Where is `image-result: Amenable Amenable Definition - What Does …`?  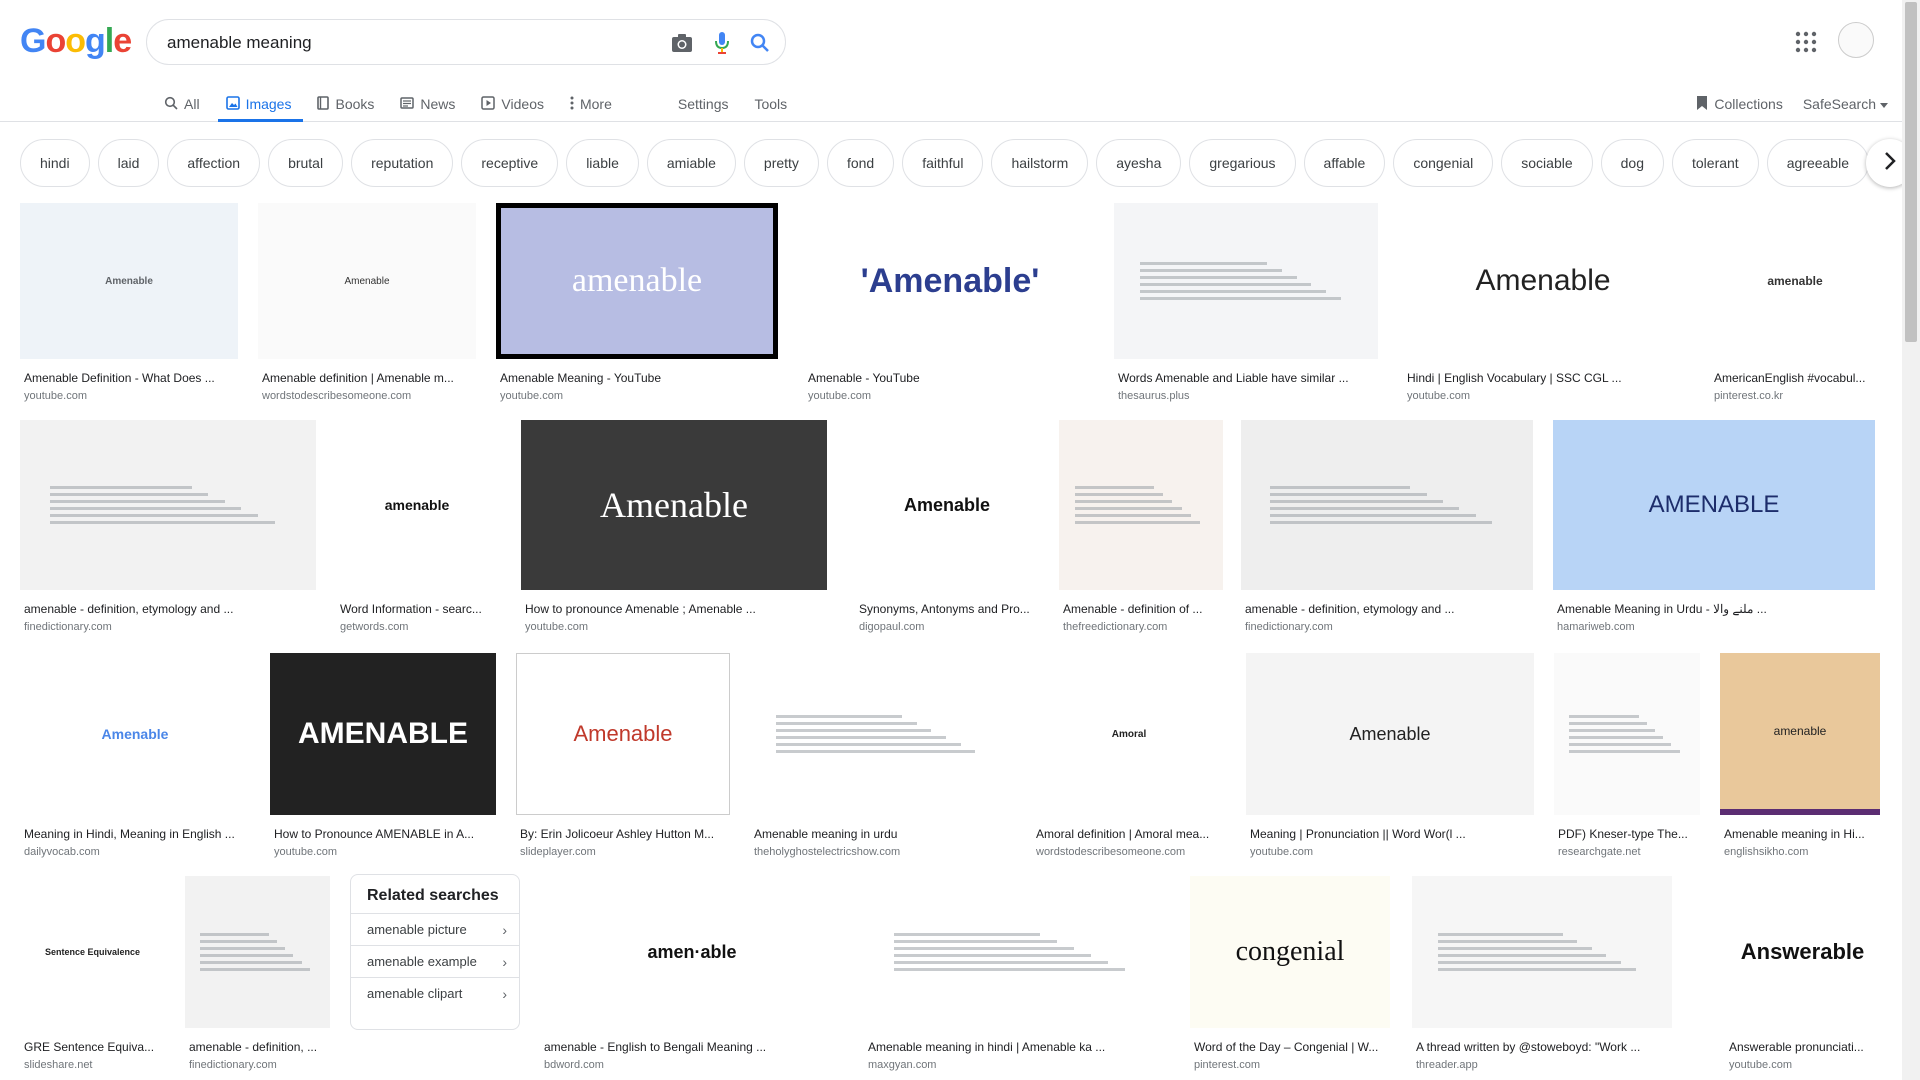
image-result: Amenable Amenable Definition - What Does … is located at coordinates (129, 307).